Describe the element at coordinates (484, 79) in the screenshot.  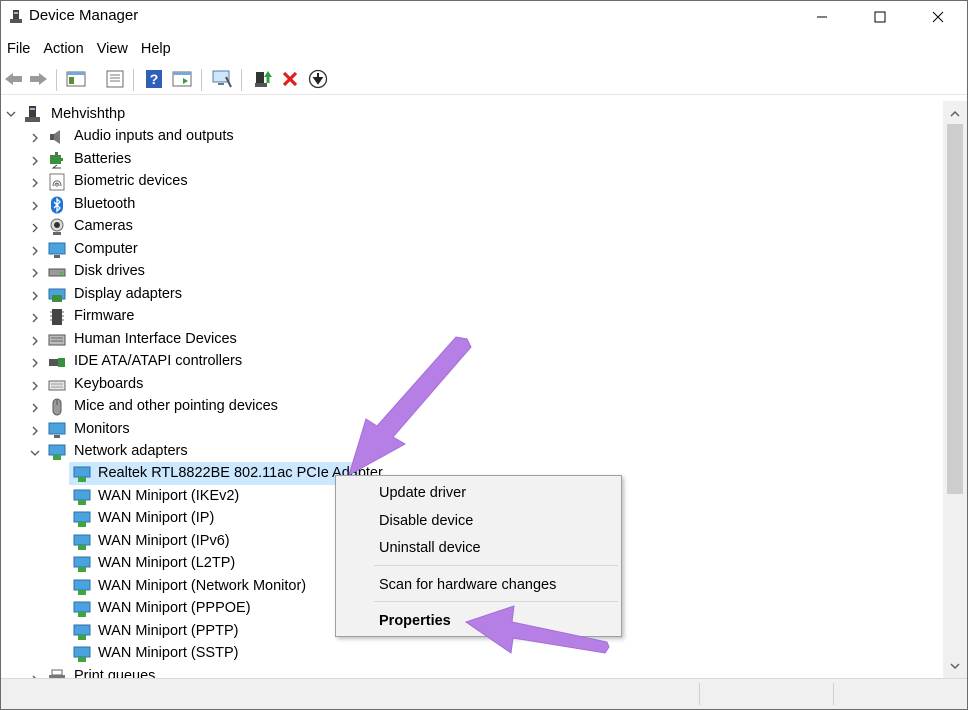
I see `toolbar: ?` at that location.